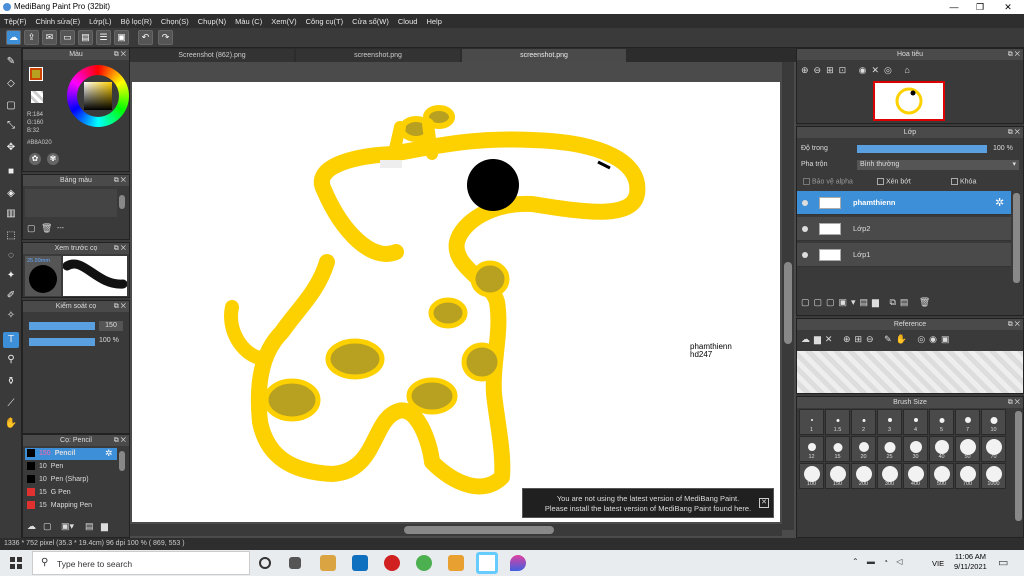 The image size is (1024, 576). What do you see at coordinates (145, 37) in the screenshot?
I see `undo-icon: ↶` at bounding box center [145, 37].